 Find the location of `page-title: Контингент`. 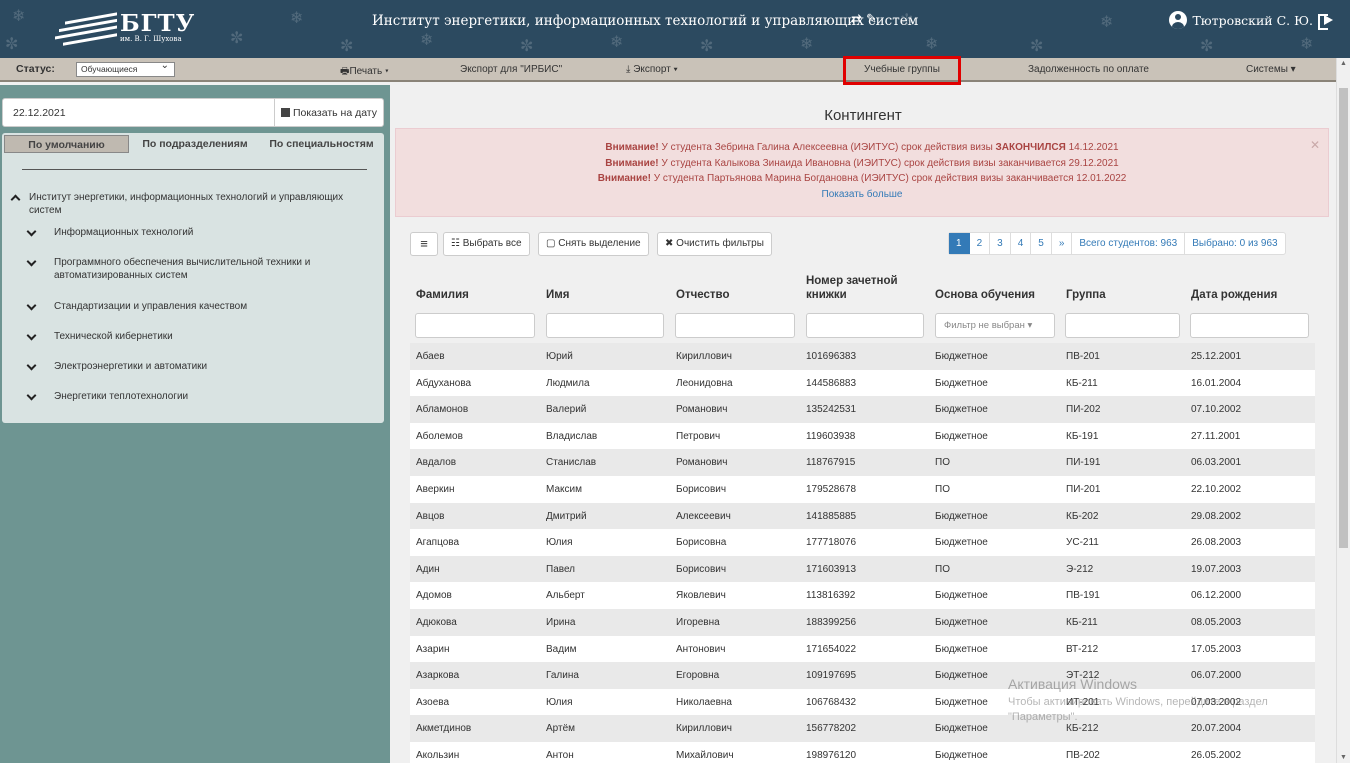

page-title: Контингент is located at coordinates (863, 115).